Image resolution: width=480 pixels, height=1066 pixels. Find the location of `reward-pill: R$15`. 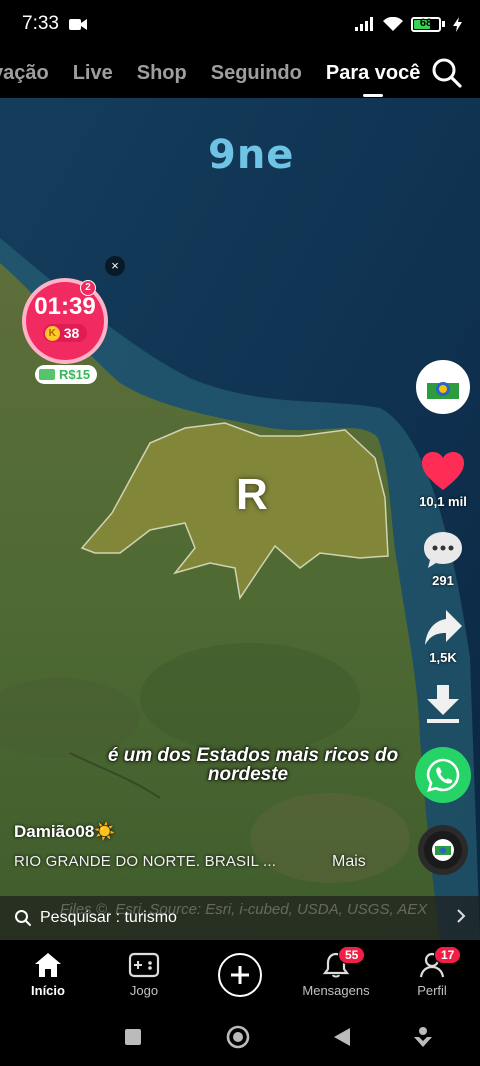

reward-pill: R$15 is located at coordinates (66, 374).